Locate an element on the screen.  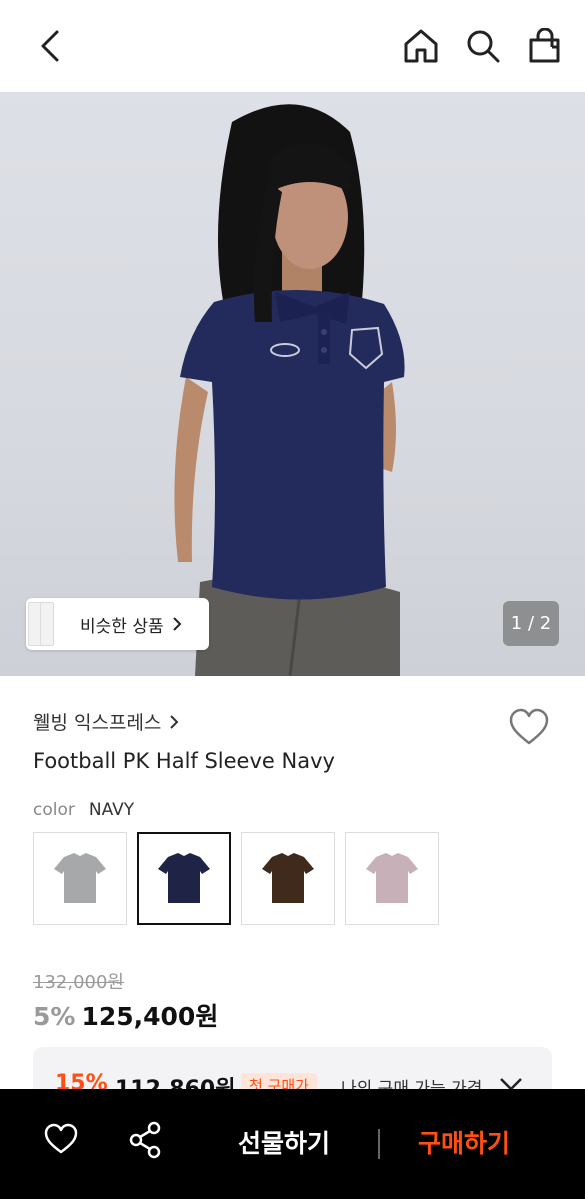
brand-name: 웰빙 익스프레스 is located at coordinates (97, 723).